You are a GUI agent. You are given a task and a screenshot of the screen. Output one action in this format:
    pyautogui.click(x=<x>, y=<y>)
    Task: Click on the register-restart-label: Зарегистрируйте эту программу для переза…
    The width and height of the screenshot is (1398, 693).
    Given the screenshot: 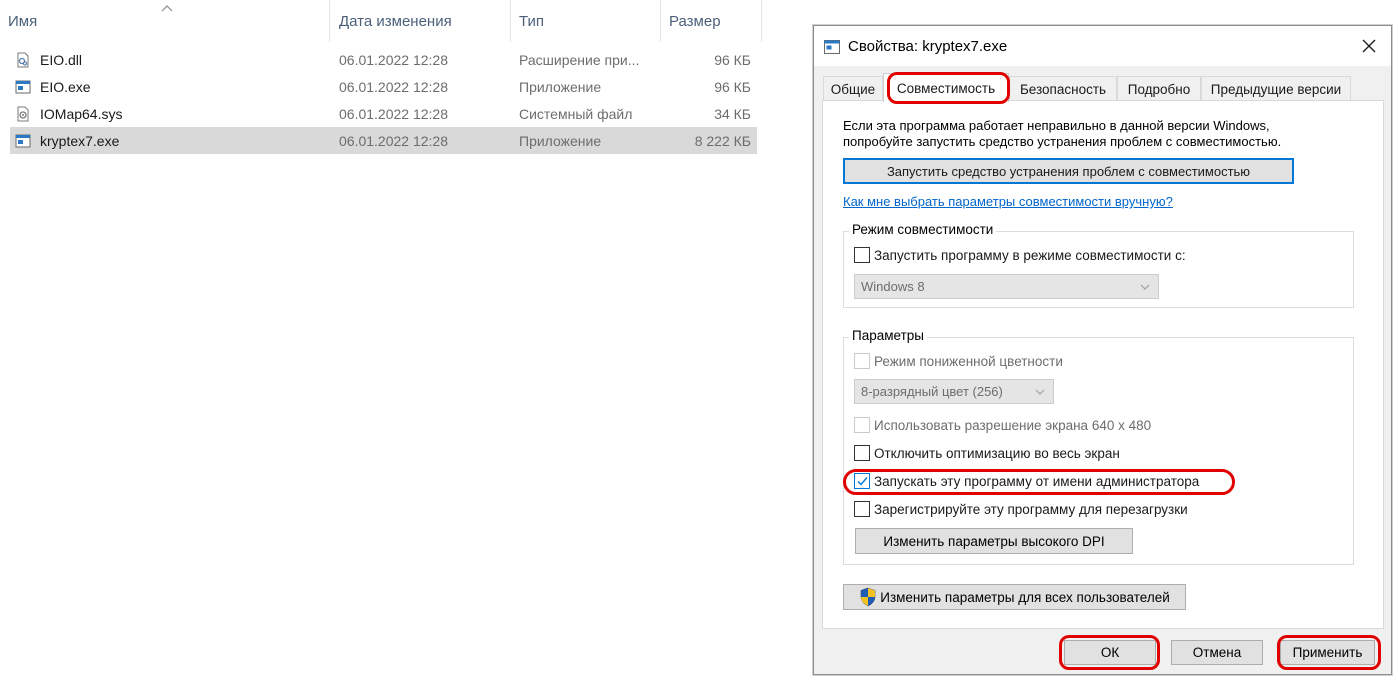 What is the action you would take?
    pyautogui.click(x=1031, y=509)
    